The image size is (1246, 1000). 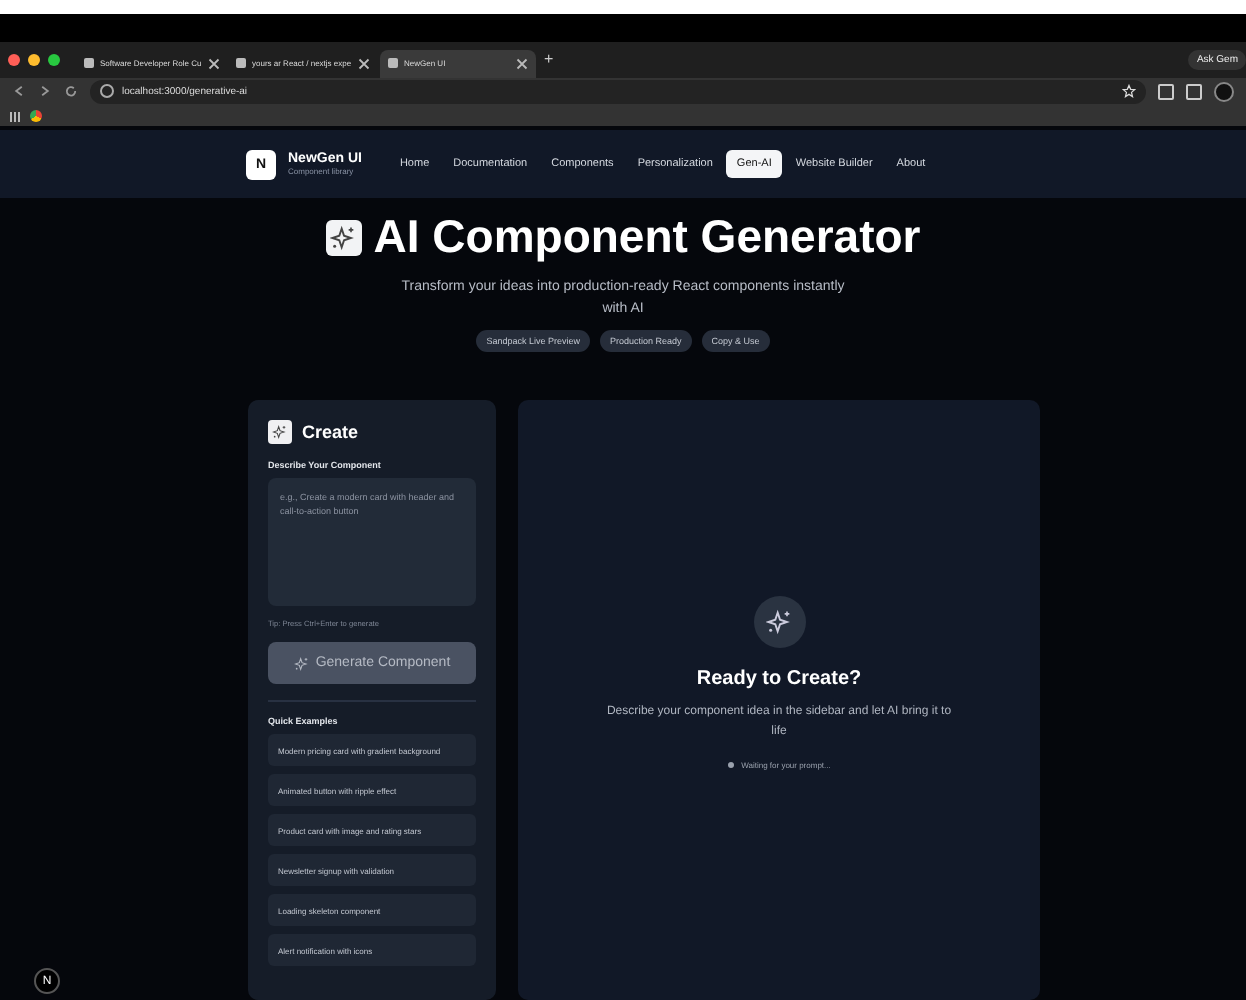 I want to click on star-icon, so click(x=1129, y=91).